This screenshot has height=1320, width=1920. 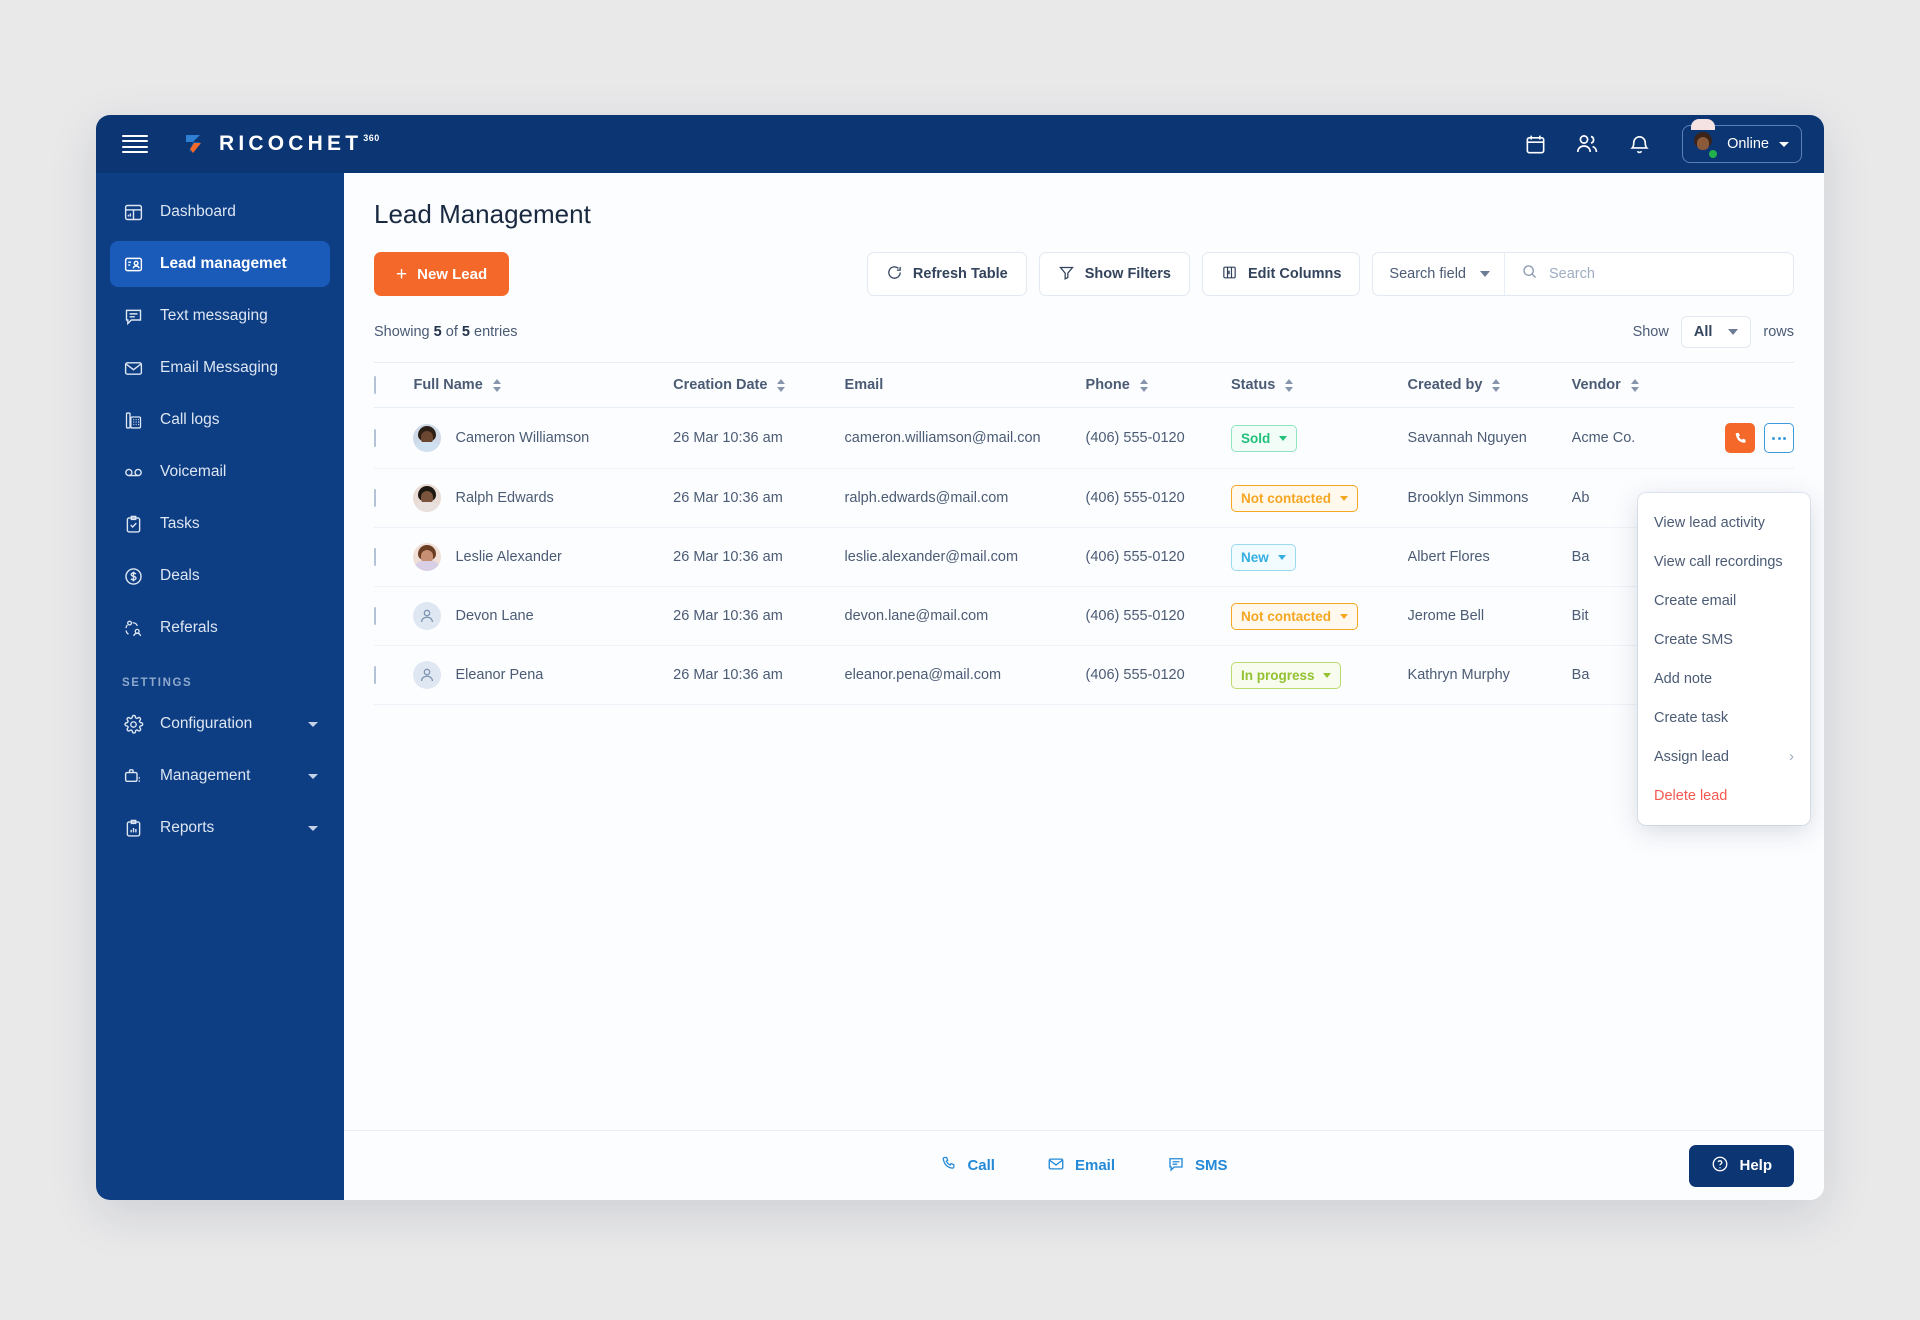 What do you see at coordinates (1724, 678) in the screenshot?
I see `context-menu-item: Add note` at bounding box center [1724, 678].